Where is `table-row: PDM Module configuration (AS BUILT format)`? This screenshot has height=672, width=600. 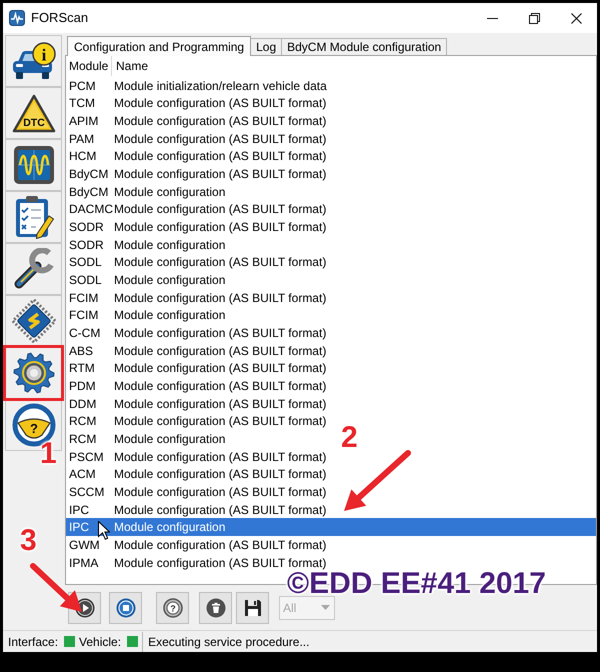
table-row: PDM Module configuration (AS BUILT format) is located at coordinates (197, 386).